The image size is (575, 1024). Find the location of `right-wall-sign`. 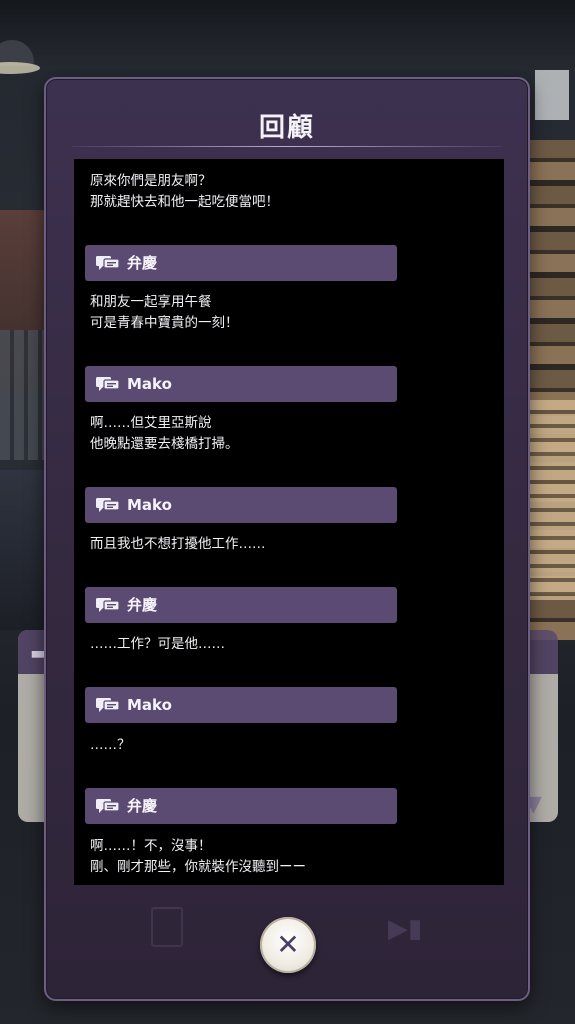

right-wall-sign is located at coordinates (552, 95).